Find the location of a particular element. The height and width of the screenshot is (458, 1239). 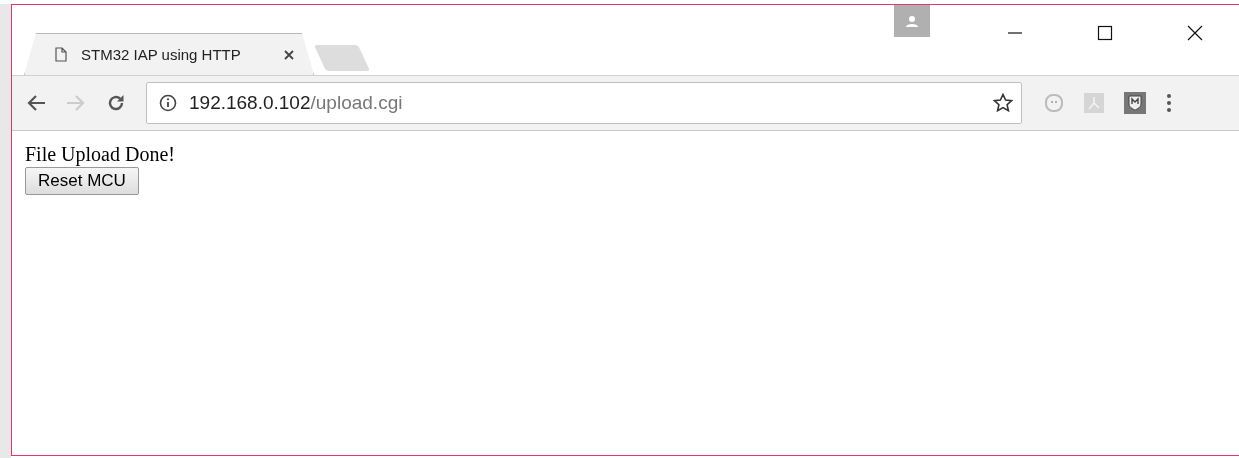

browser-tab: STM32 IAP using HTTP is located at coordinates (169, 54).